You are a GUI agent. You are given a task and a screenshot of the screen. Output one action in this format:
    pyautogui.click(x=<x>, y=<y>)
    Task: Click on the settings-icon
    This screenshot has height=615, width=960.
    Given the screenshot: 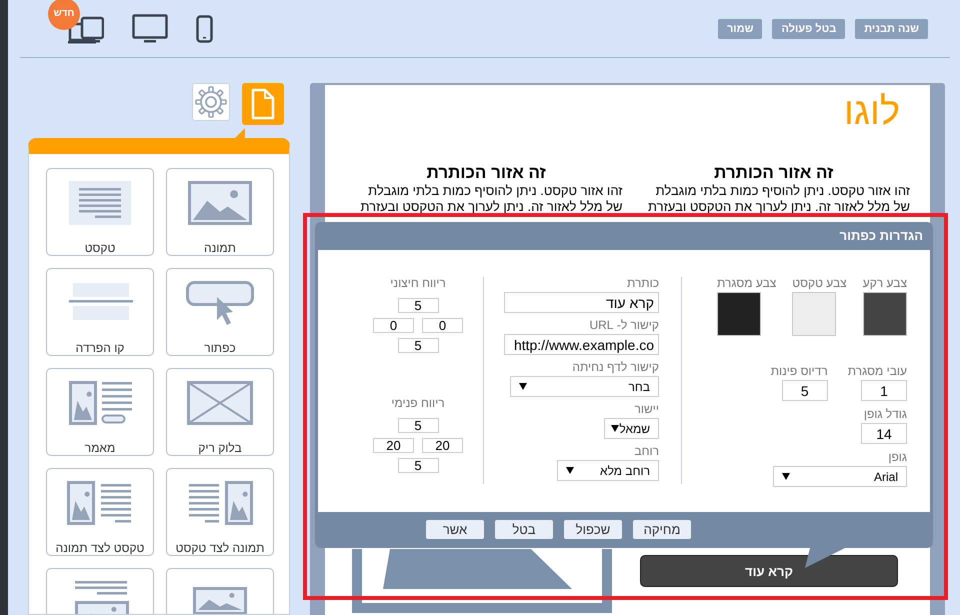 What is the action you would take?
    pyautogui.click(x=211, y=102)
    